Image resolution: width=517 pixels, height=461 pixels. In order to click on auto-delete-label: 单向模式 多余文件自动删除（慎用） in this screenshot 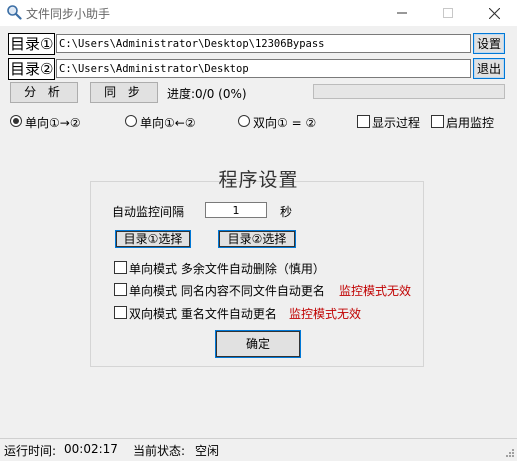, I will do `click(227, 268)`.